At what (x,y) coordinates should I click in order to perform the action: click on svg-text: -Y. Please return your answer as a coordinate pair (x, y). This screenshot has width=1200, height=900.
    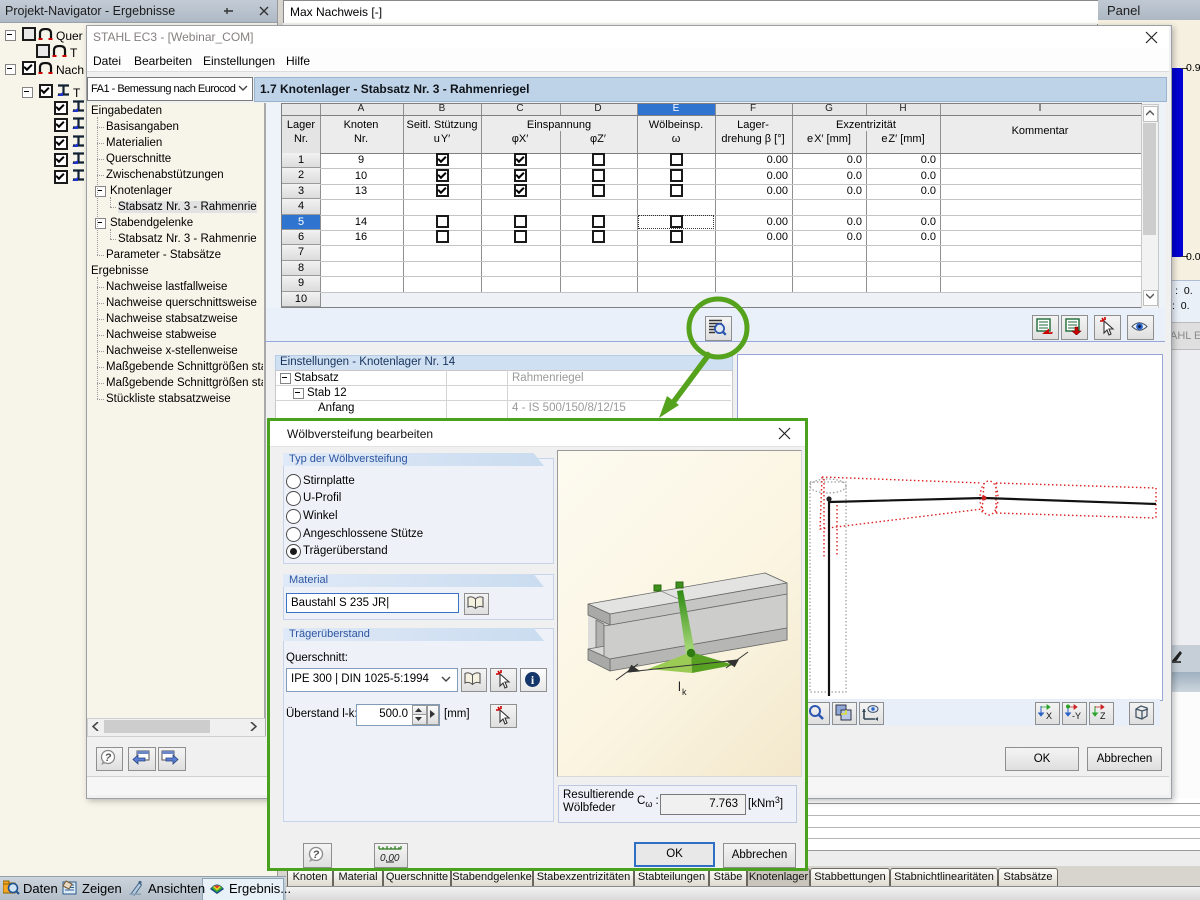
    Looking at the image, I should click on (1076, 716).